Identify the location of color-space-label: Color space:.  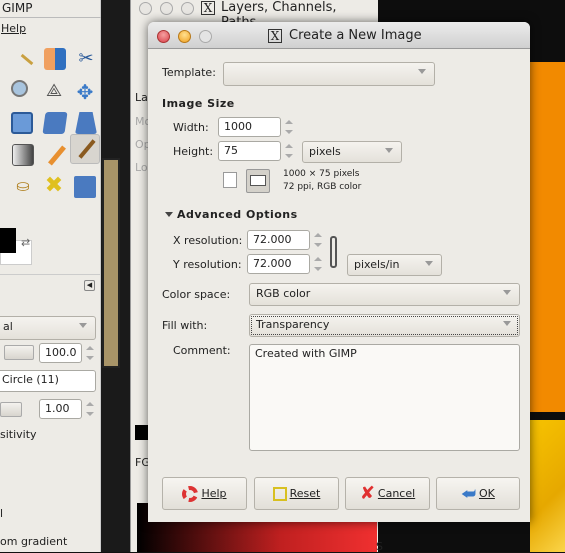
(196, 294).